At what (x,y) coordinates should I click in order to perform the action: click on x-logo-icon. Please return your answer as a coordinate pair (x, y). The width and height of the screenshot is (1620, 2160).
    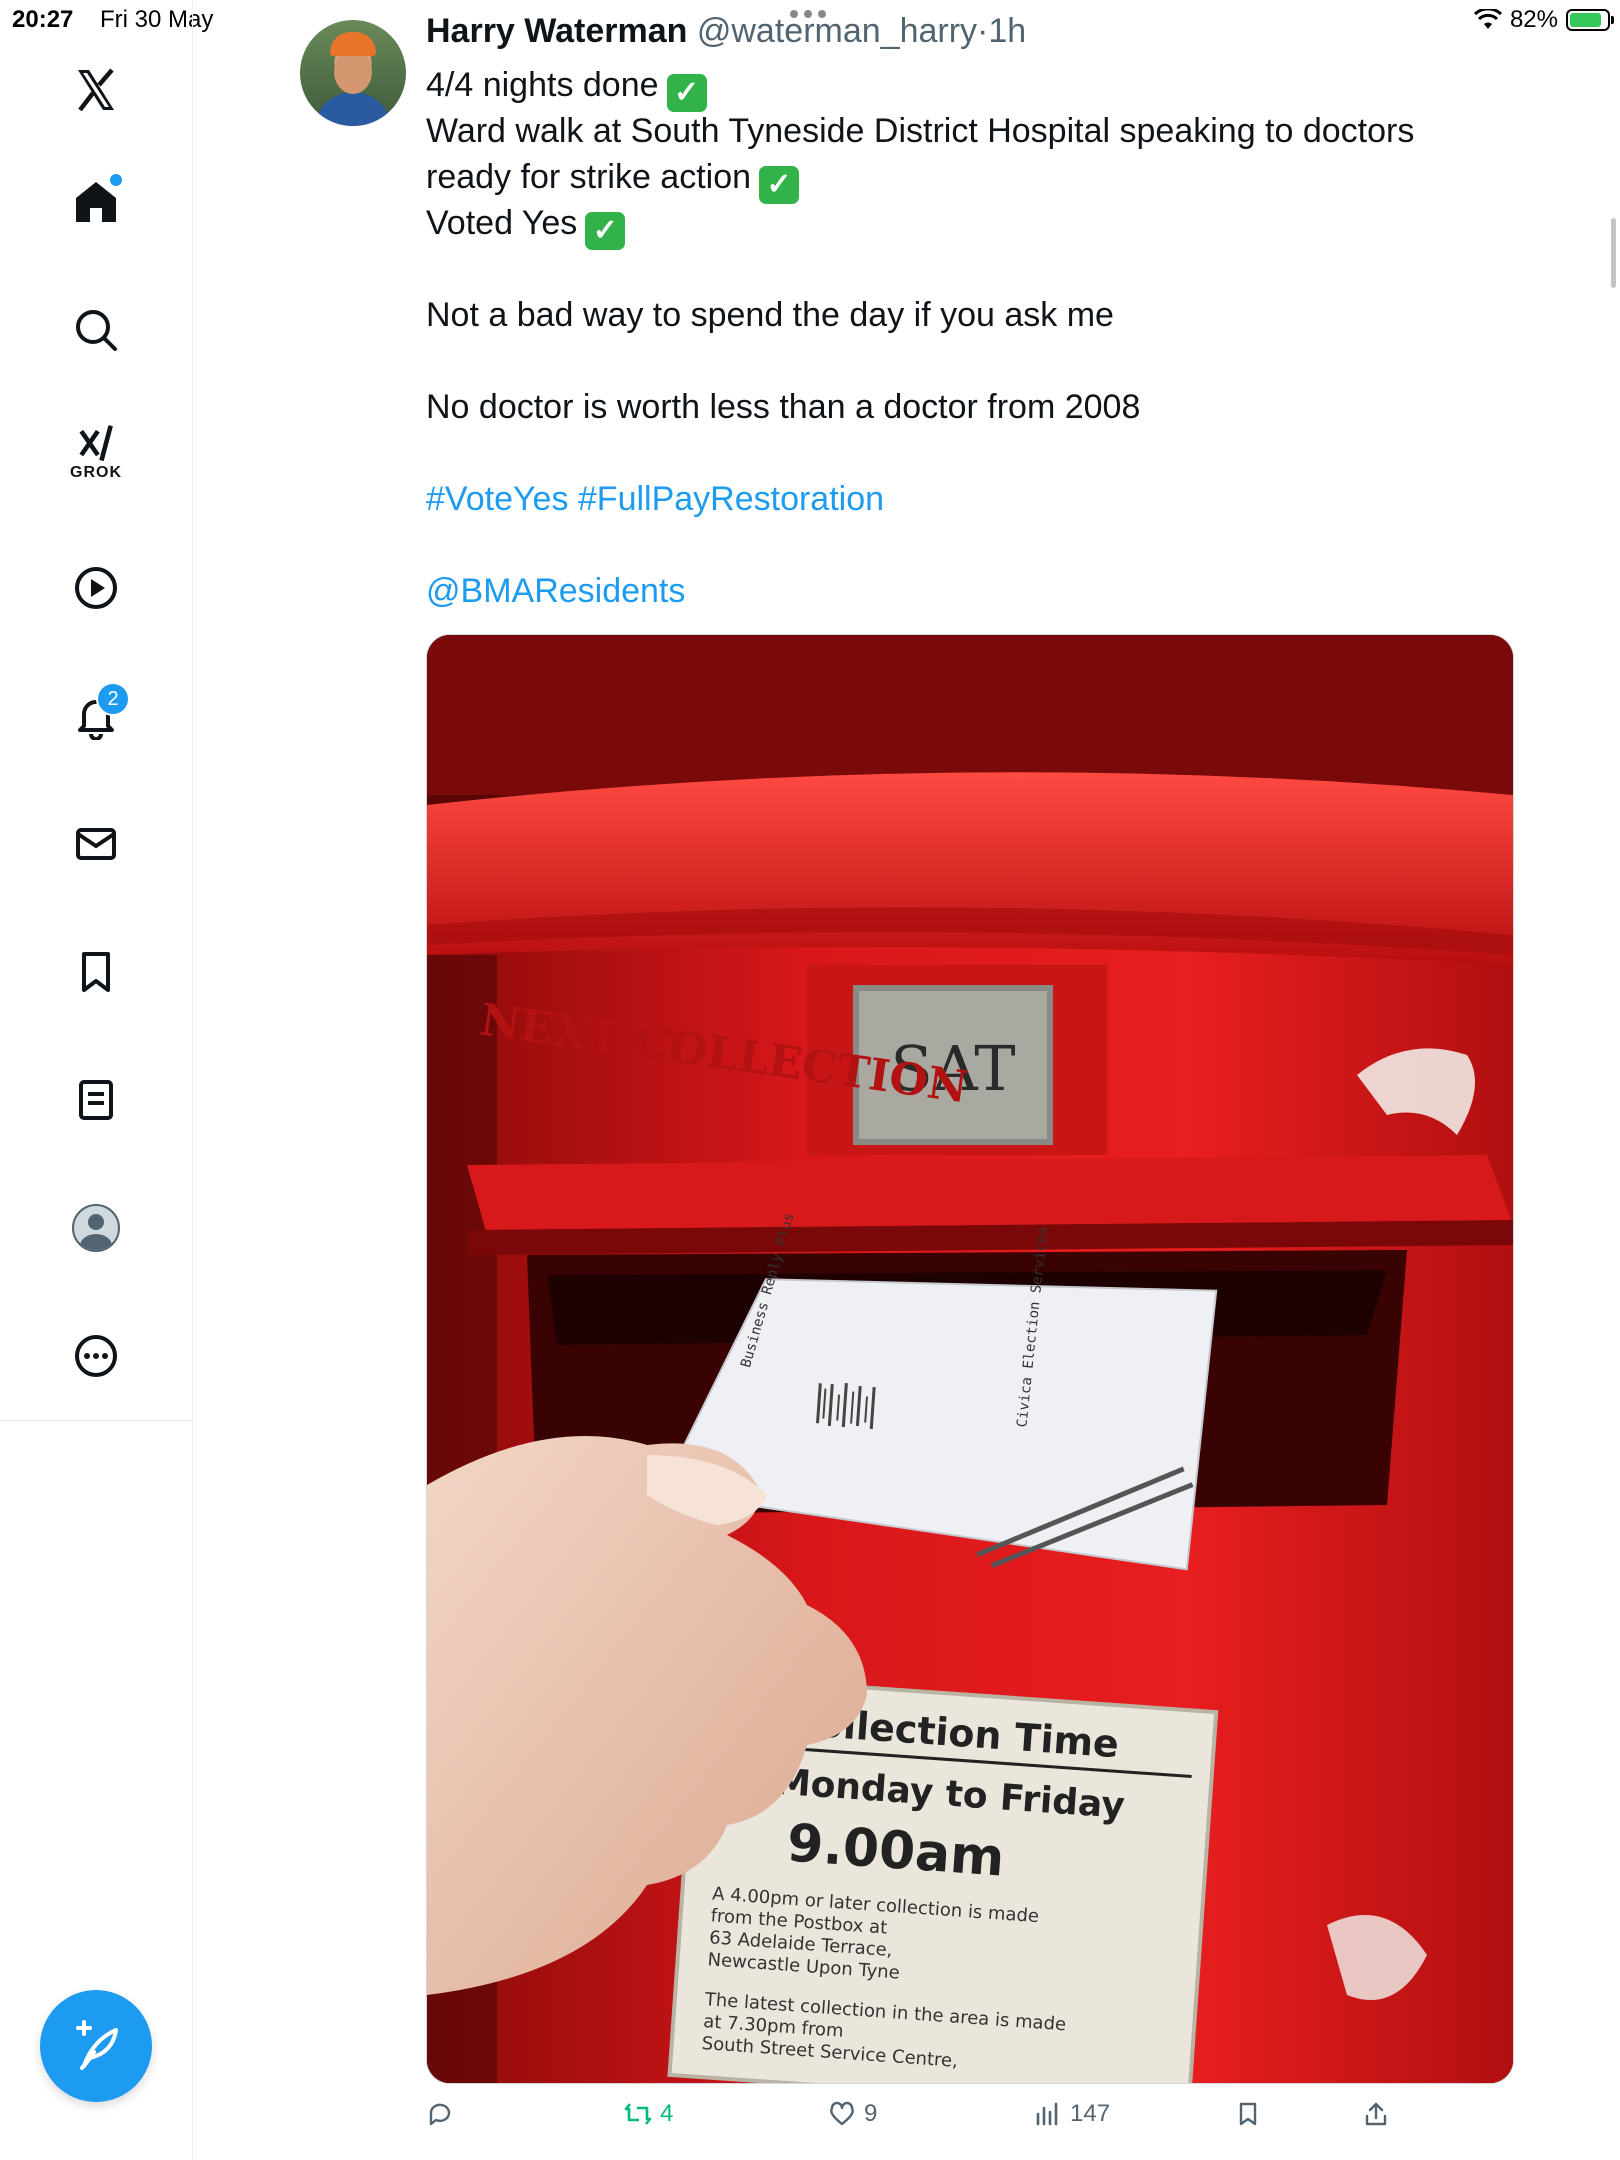
    Looking at the image, I should click on (96, 90).